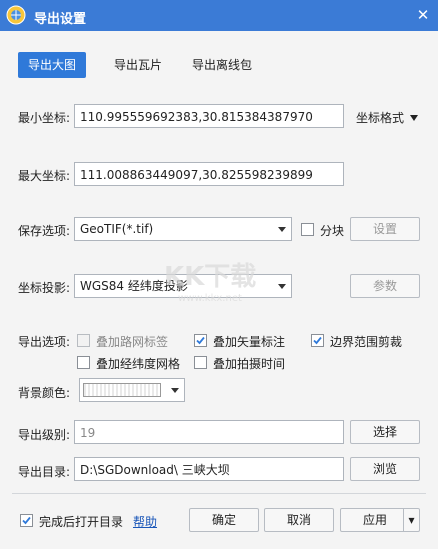 Image resolution: width=438 pixels, height=549 pixels. I want to click on globe-icon, so click(16, 15).